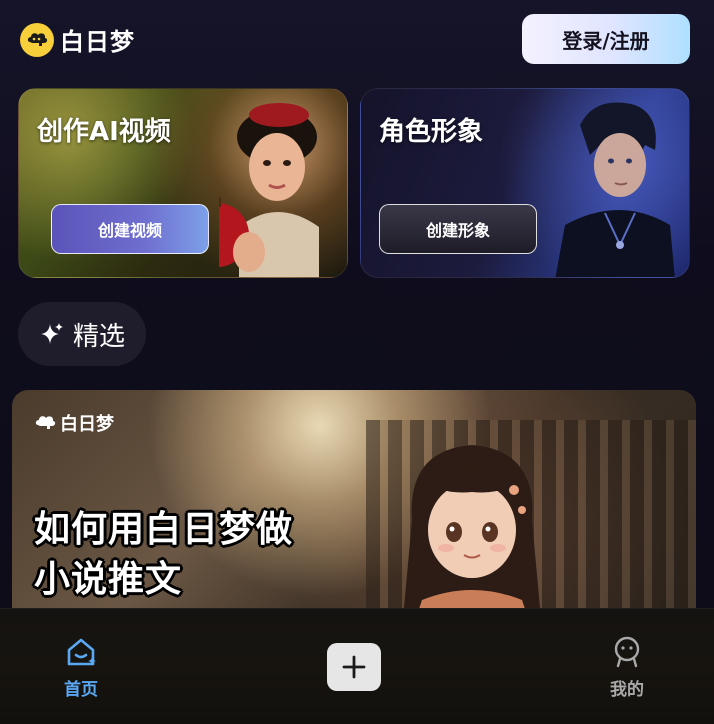 The height and width of the screenshot is (724, 714). I want to click on featured-chip: 精选, so click(82, 334).